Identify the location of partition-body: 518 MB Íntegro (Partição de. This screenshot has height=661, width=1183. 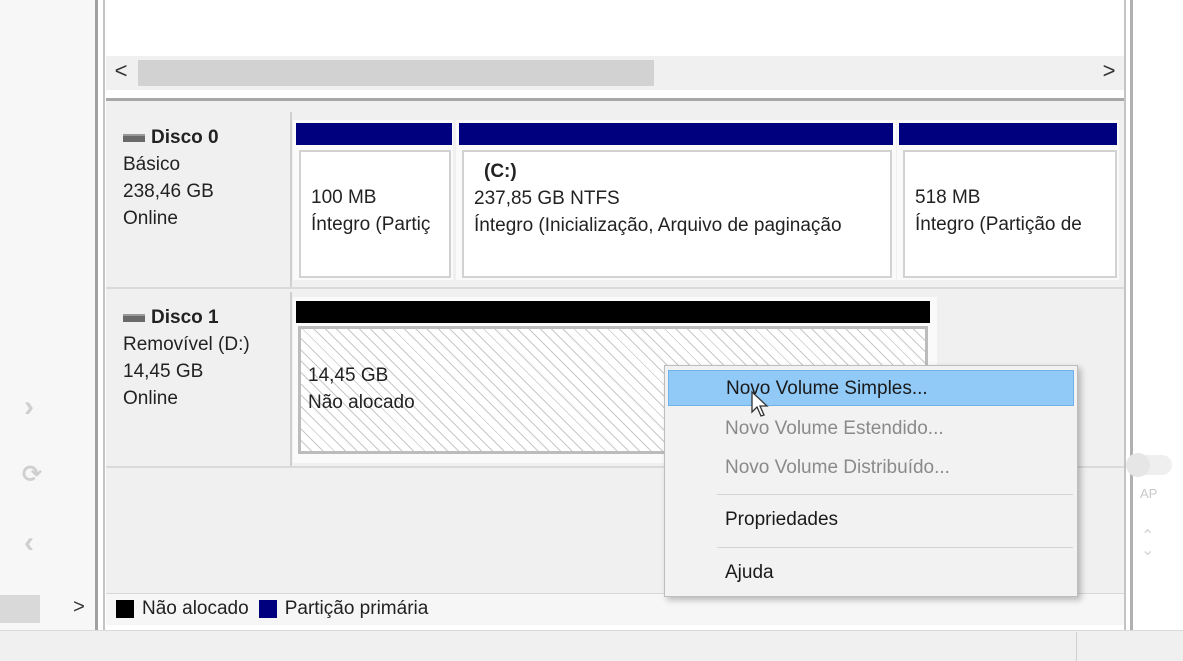
(1010, 214).